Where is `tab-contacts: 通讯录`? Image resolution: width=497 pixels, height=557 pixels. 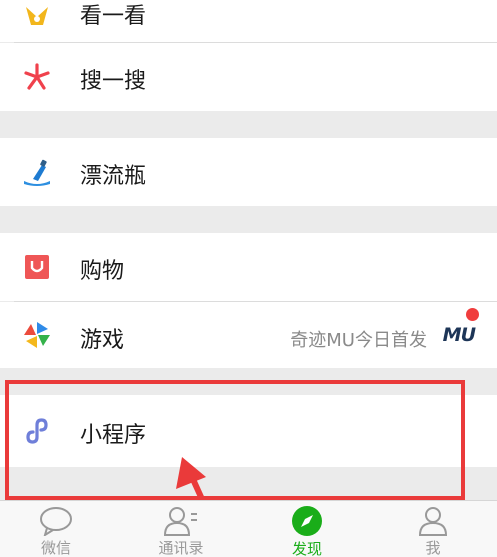 tab-contacts: 通讯录 is located at coordinates (181, 529).